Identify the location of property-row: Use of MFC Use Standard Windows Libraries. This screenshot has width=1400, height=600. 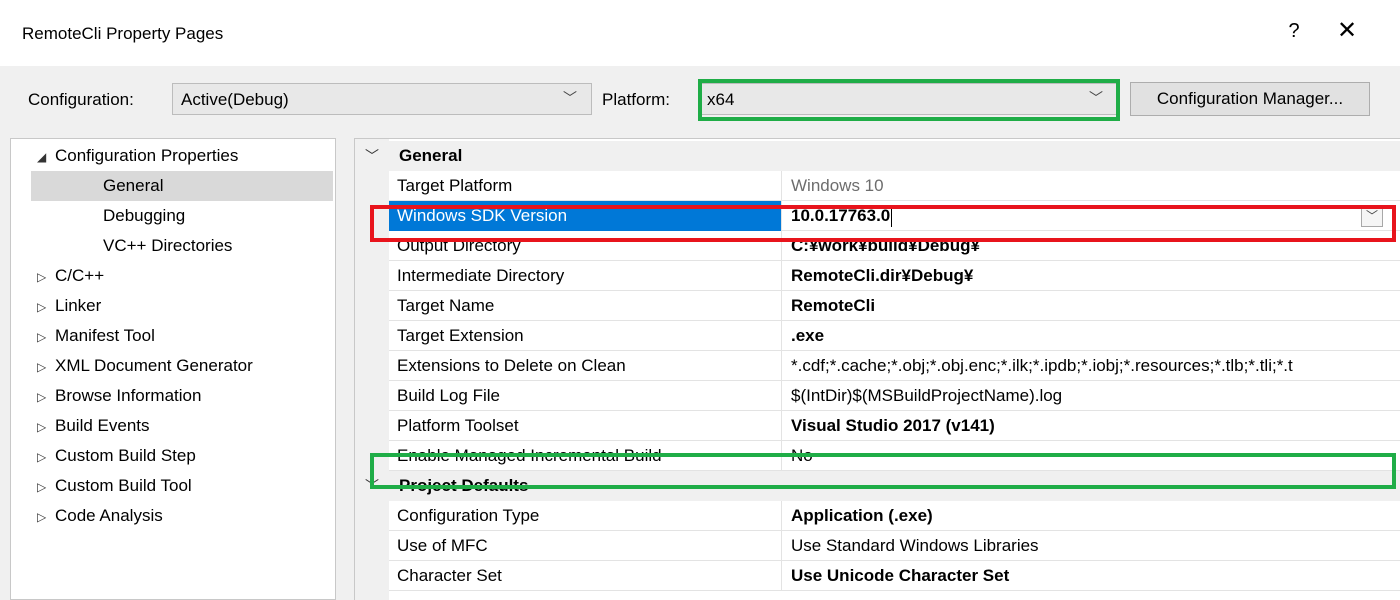
(894, 546).